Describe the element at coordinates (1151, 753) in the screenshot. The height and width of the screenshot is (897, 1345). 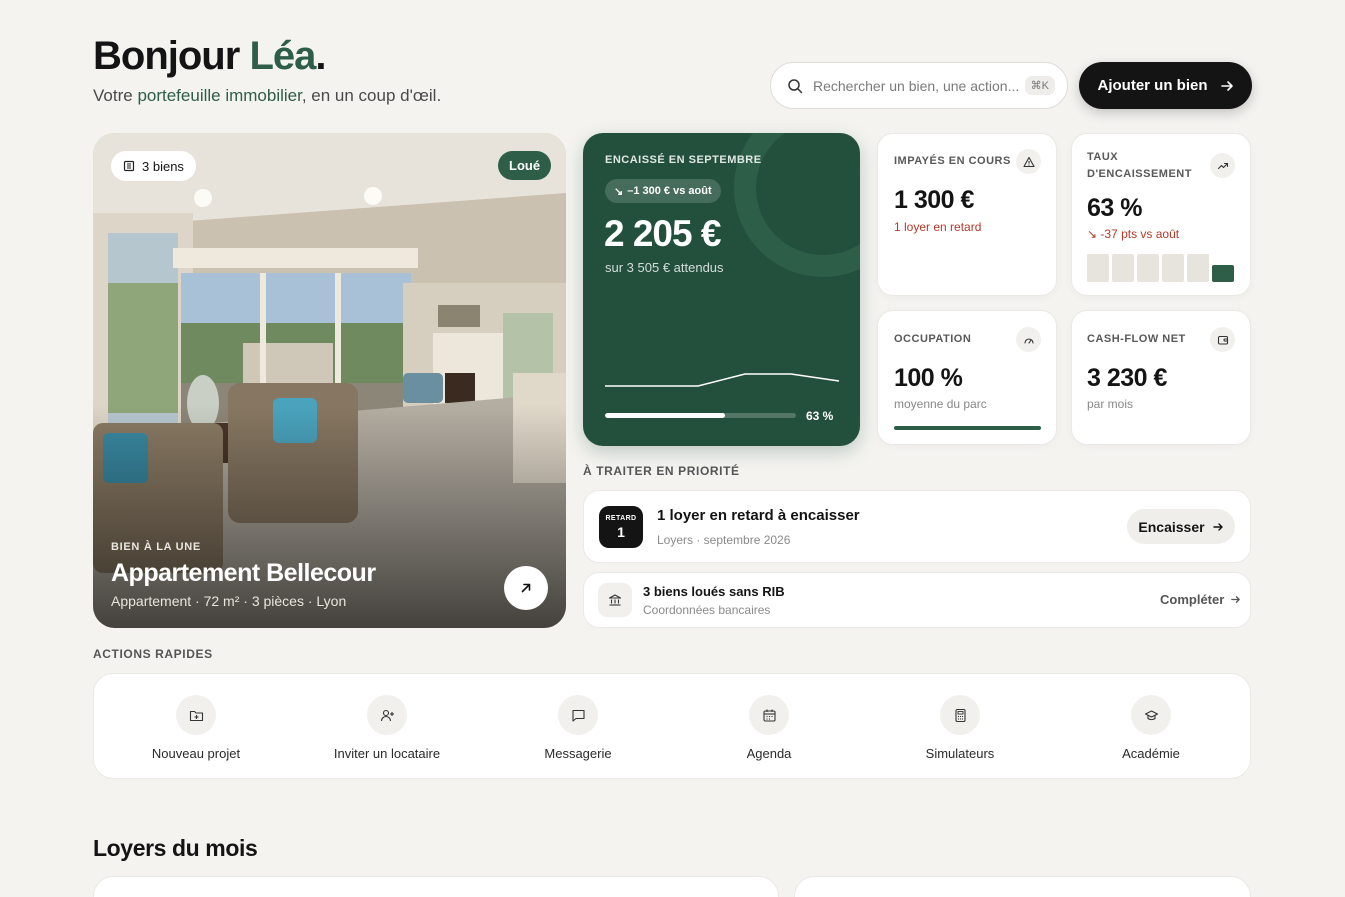
I see `quick-action-label: Académie` at that location.